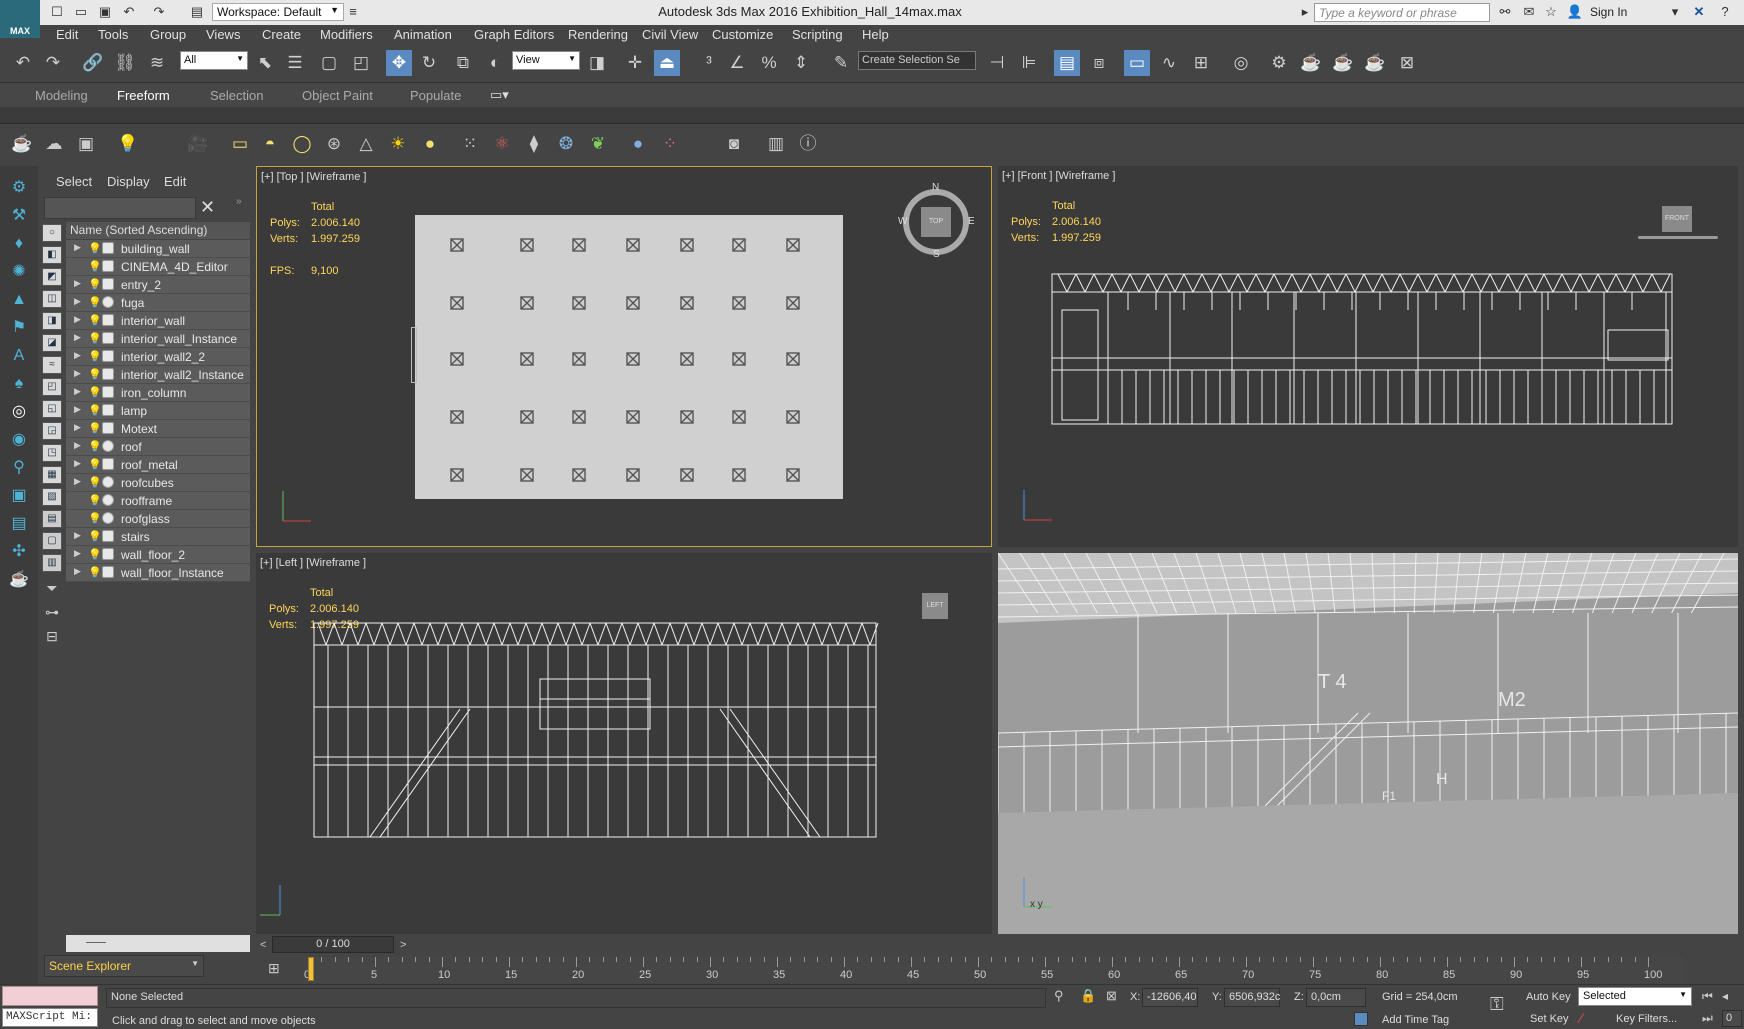 The image size is (1744, 1029). What do you see at coordinates (337, 95) in the screenshot?
I see `tab-object-paint: Object Paint` at bounding box center [337, 95].